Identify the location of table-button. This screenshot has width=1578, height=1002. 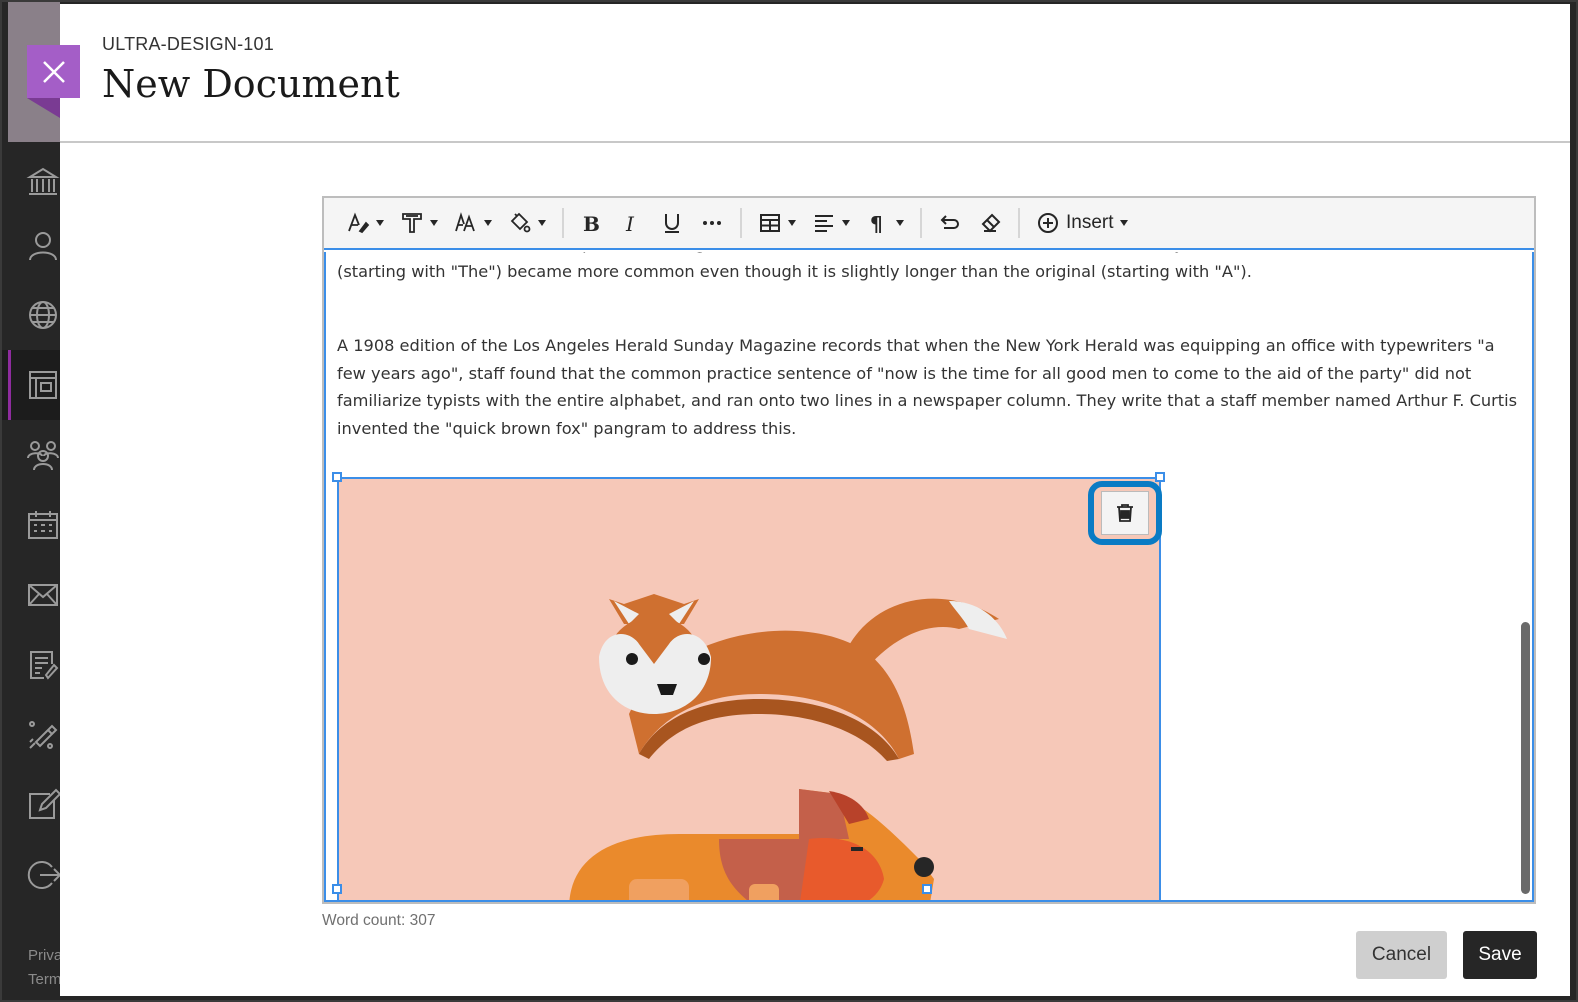
(777, 223).